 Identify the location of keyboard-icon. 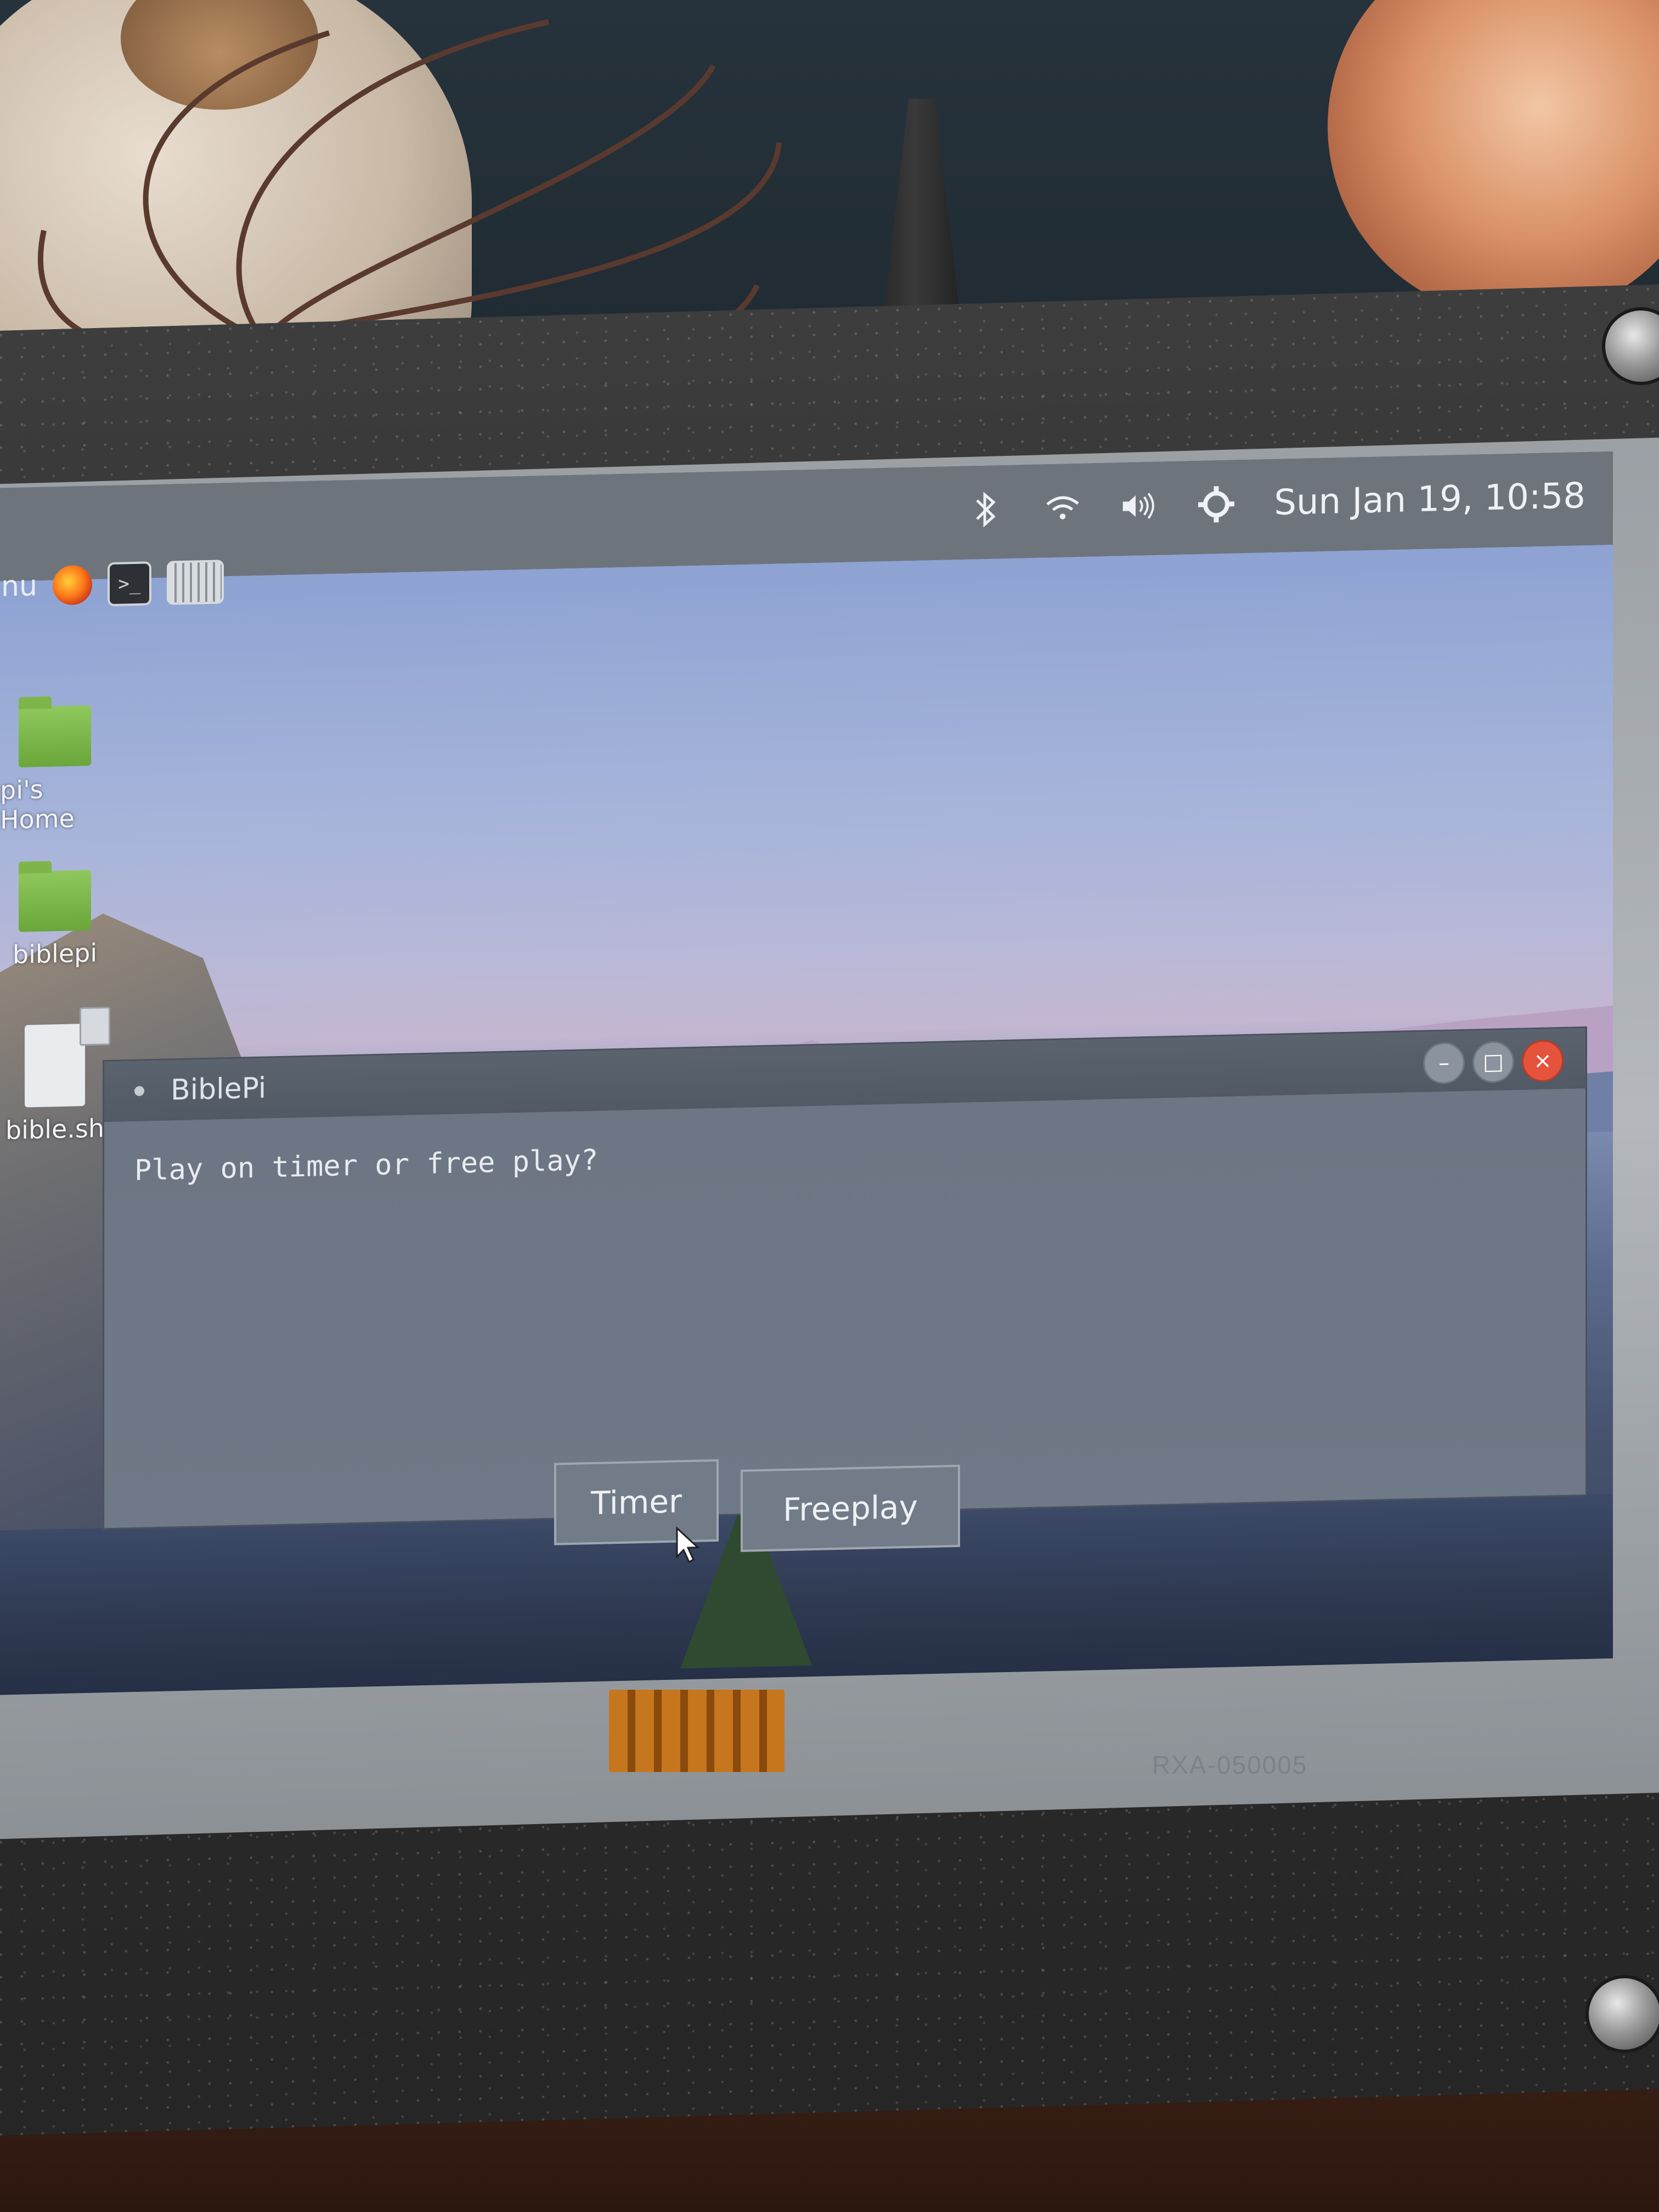
(195, 582).